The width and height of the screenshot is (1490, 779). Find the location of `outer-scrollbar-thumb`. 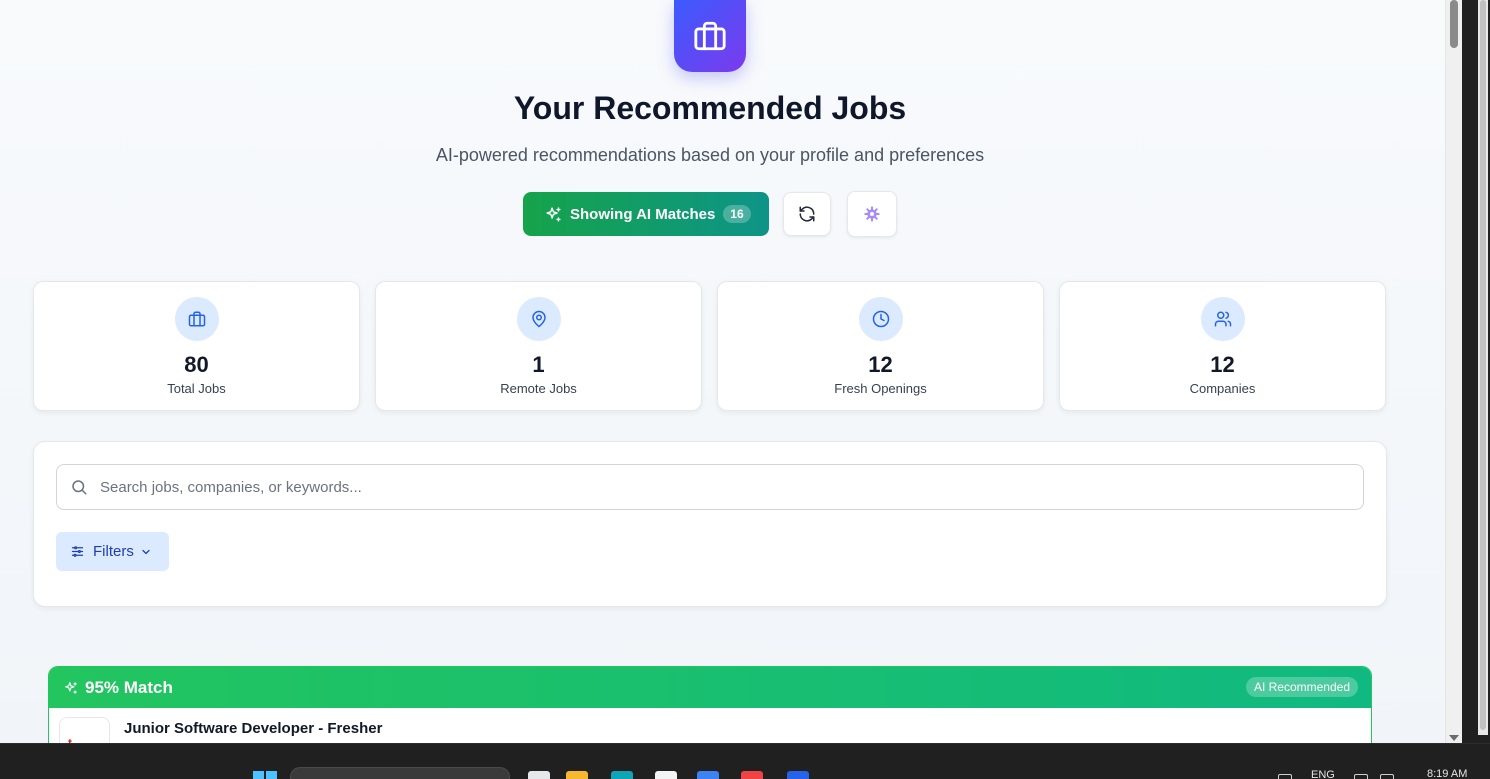

outer-scrollbar-thumb is located at coordinates (1483, 365).